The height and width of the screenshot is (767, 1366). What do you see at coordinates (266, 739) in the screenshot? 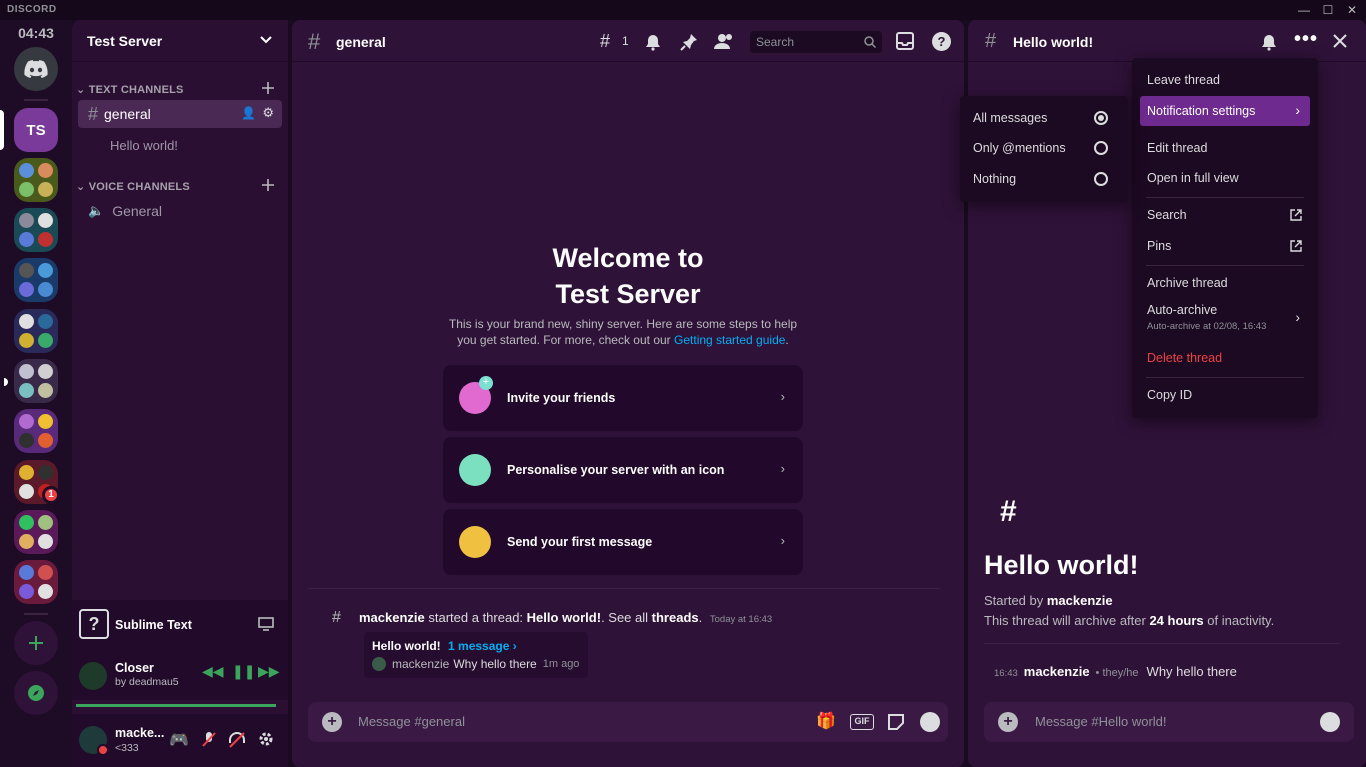
I see `settings-gear-icon` at bounding box center [266, 739].